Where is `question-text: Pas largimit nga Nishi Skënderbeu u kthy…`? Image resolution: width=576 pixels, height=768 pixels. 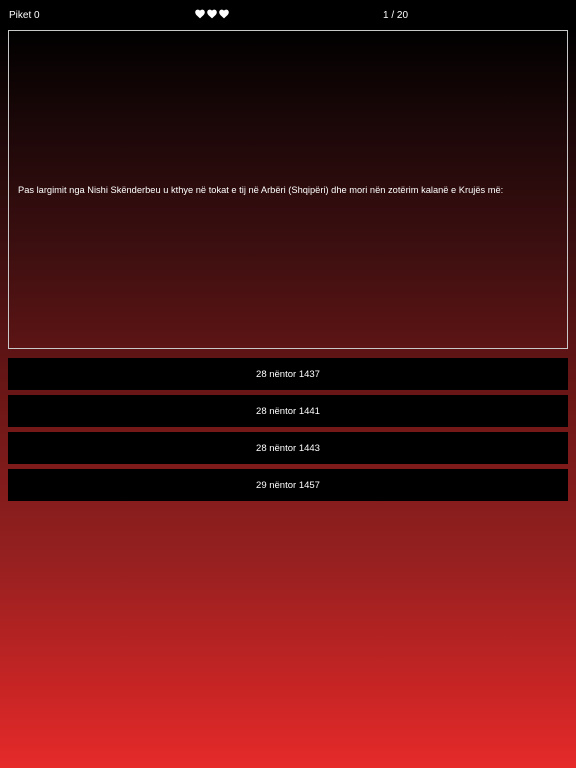 question-text: Pas largimit nga Nishi Skënderbeu u kthy… is located at coordinates (261, 189).